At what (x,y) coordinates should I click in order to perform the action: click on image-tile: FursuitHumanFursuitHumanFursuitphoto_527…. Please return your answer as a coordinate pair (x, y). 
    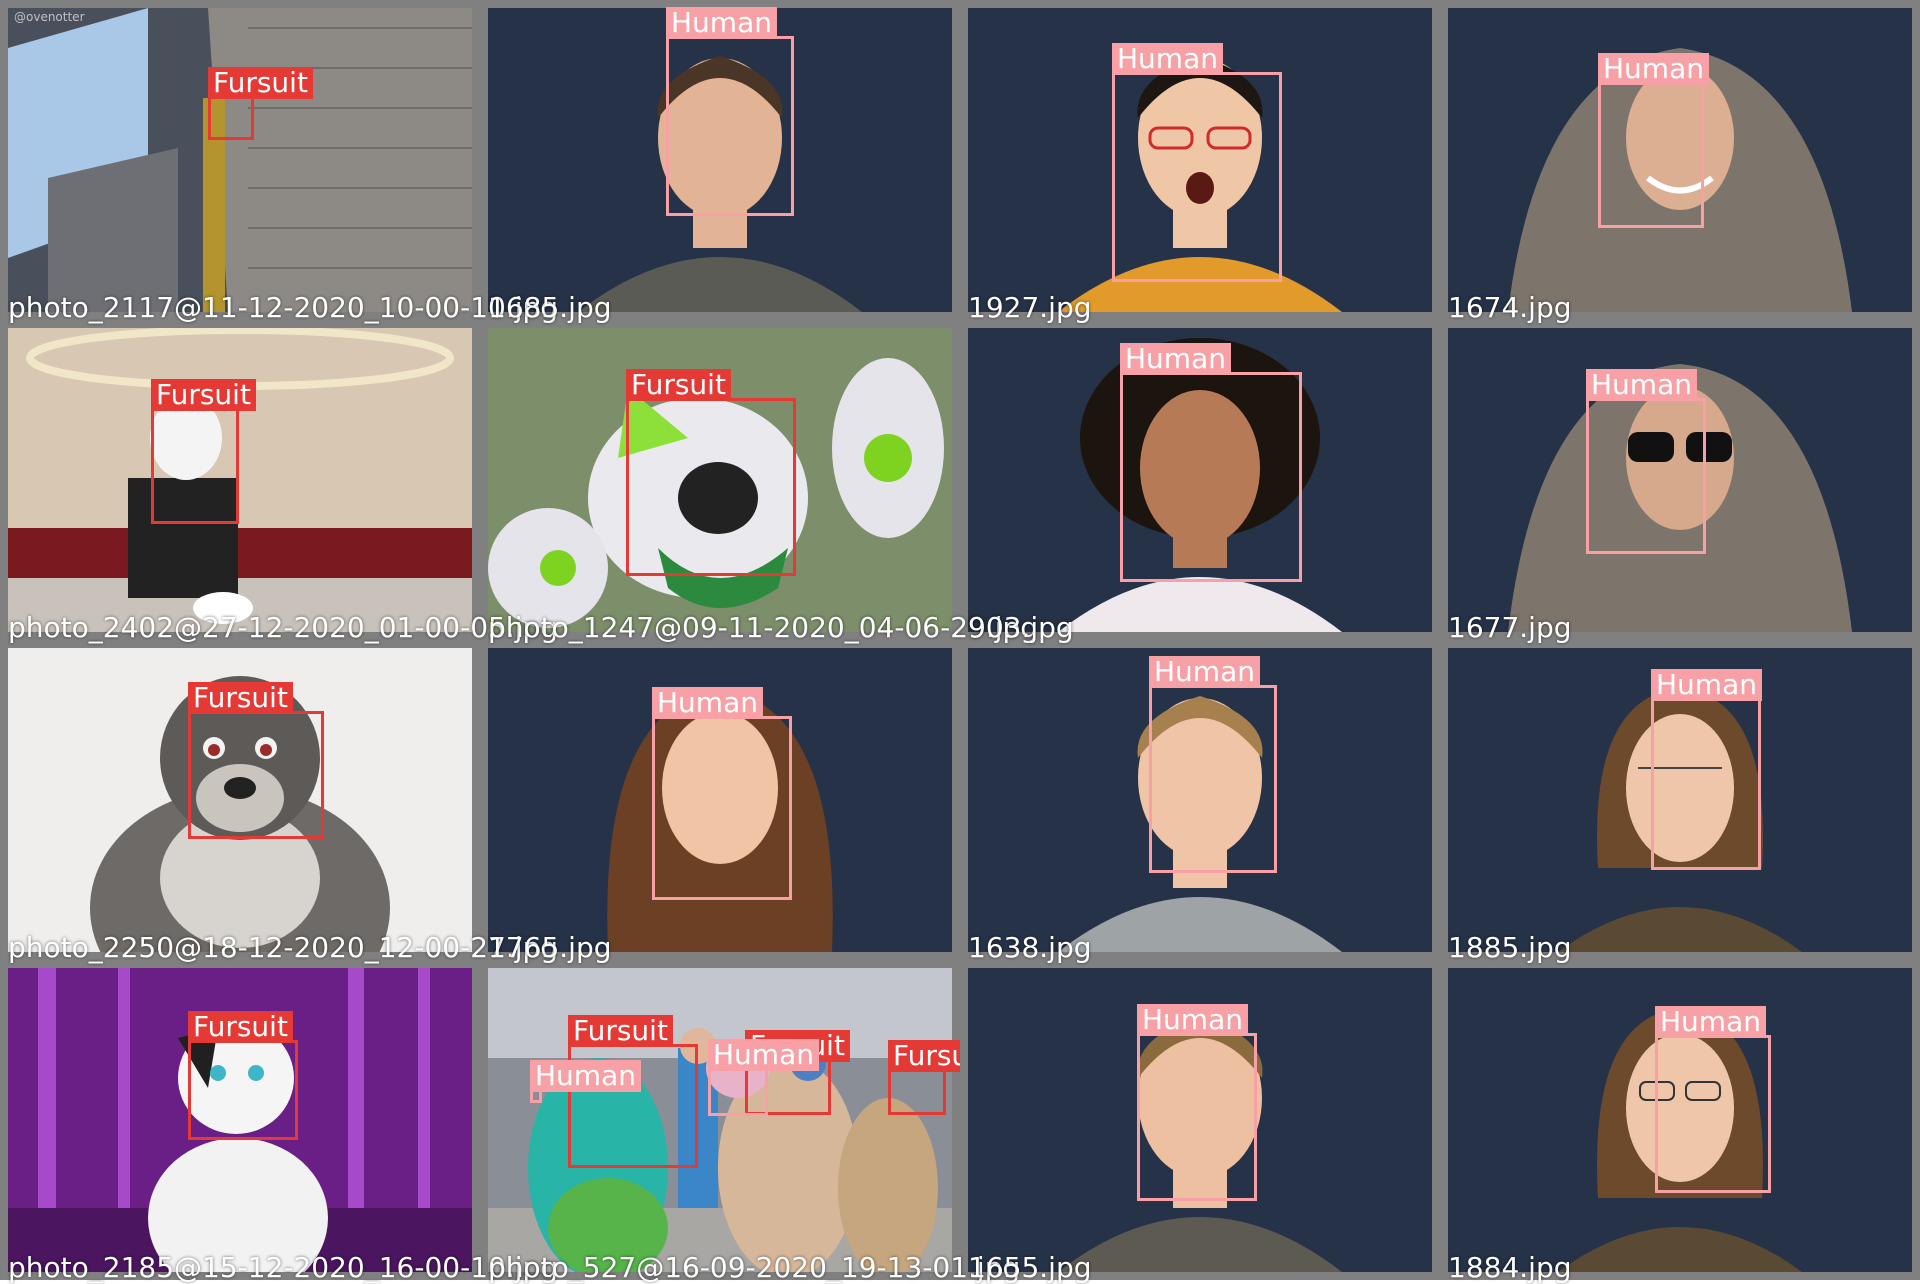
    Looking at the image, I should click on (750, 1122).